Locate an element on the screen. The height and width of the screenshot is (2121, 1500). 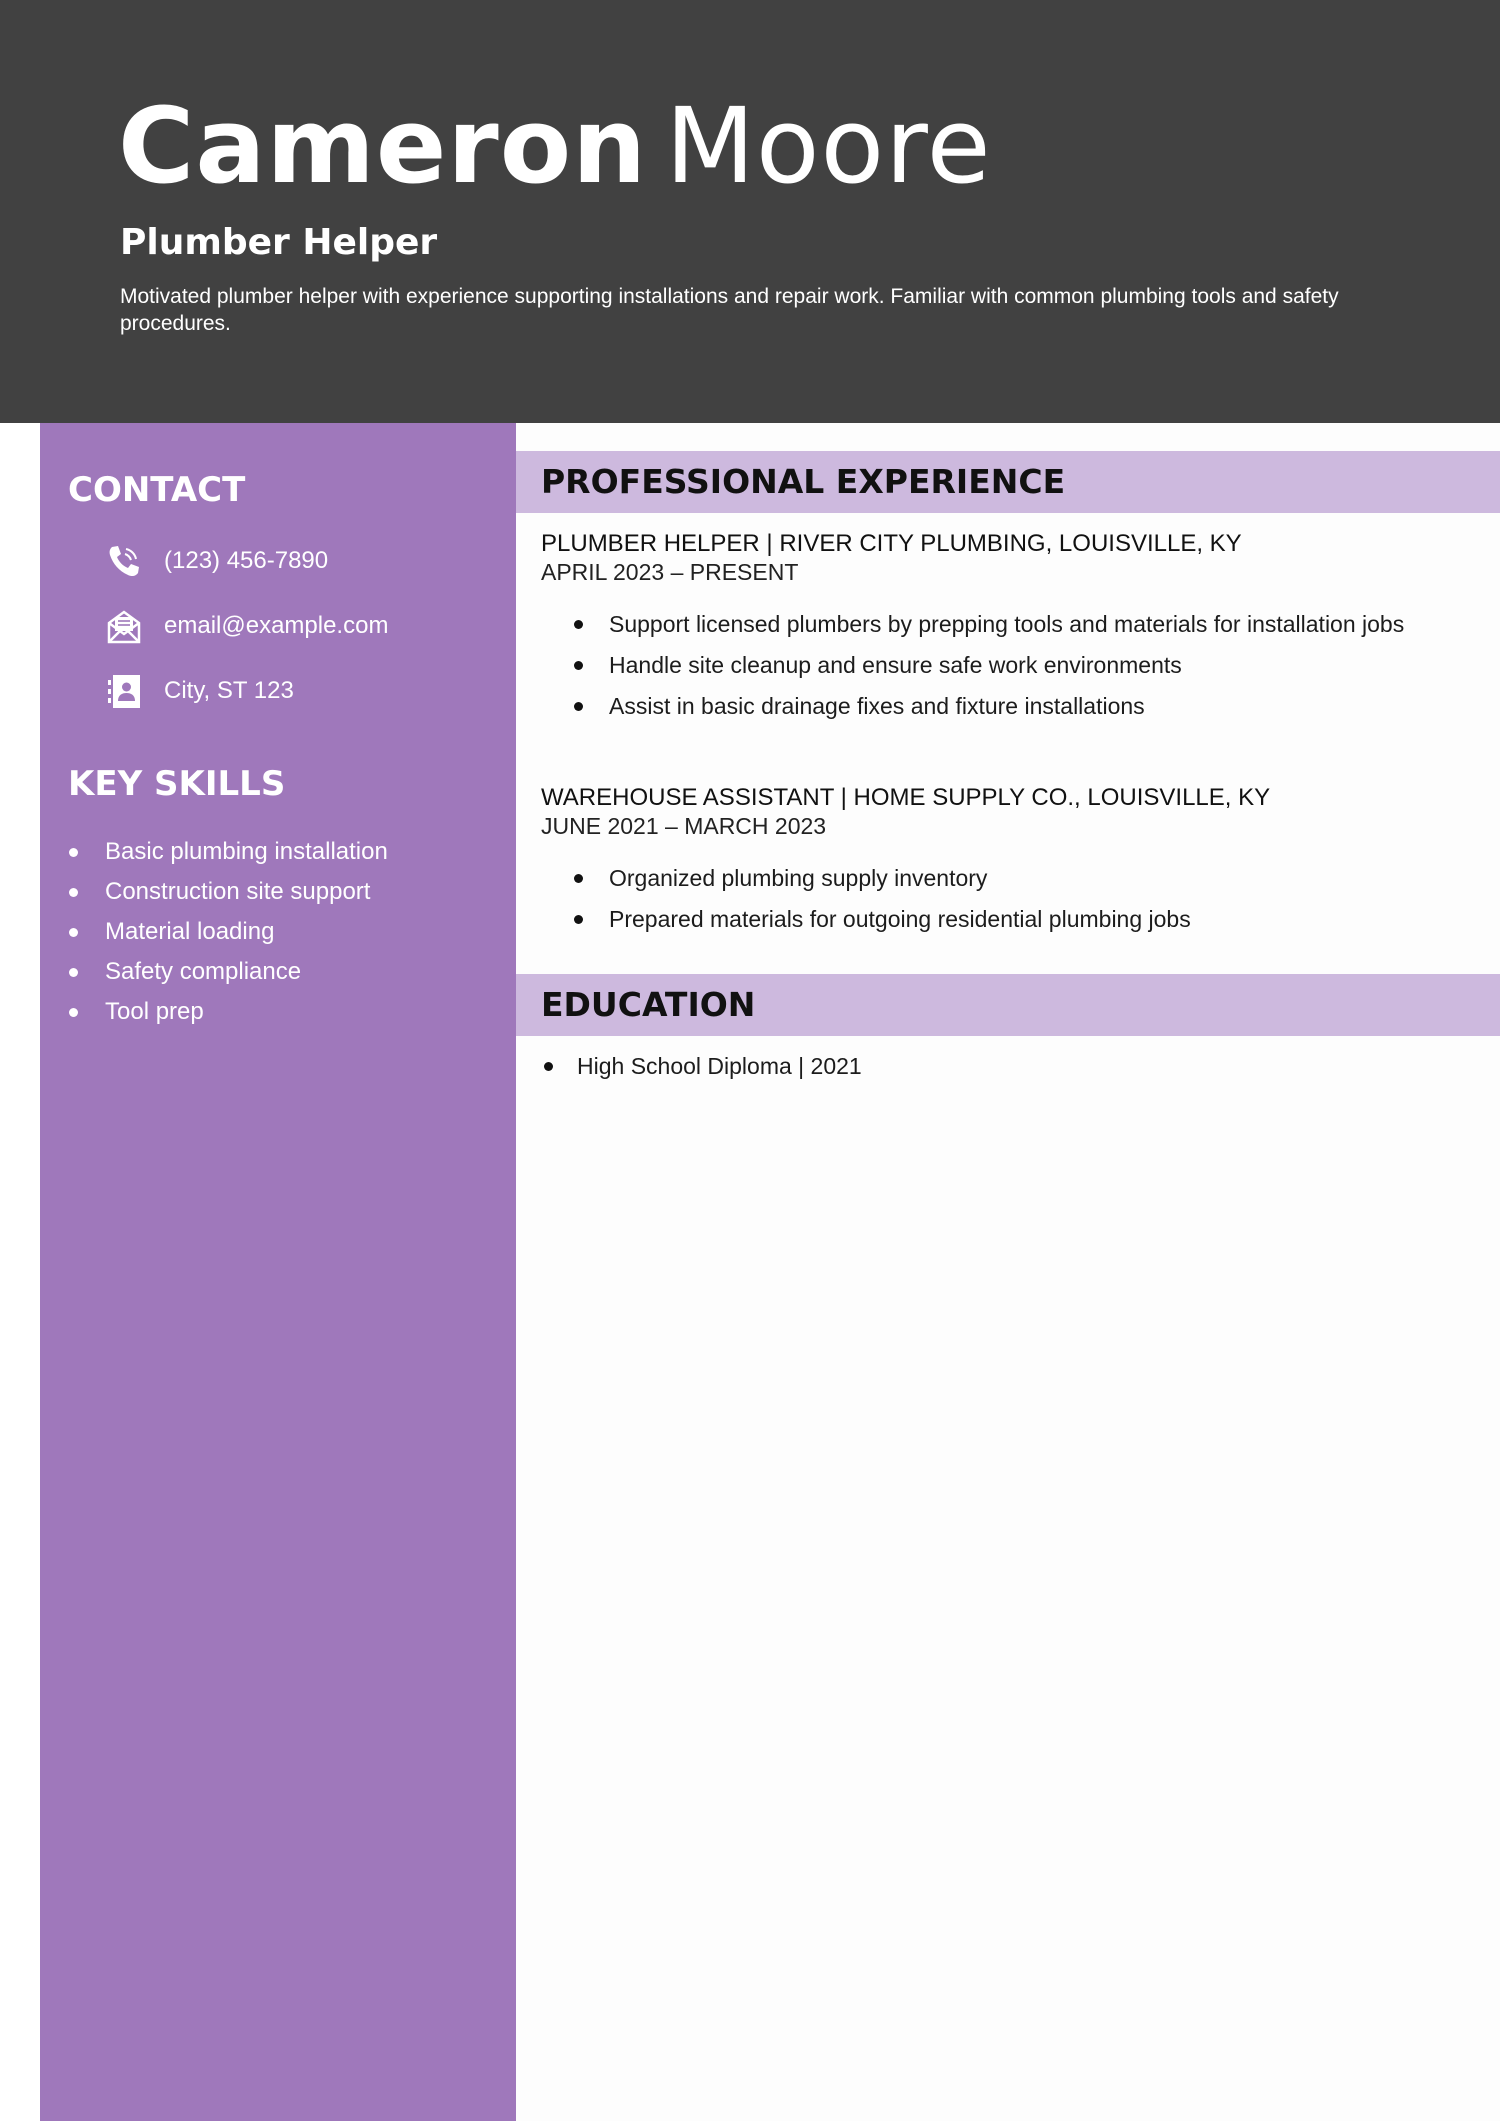
skill-item: Material loading is located at coordinates (254, 932).